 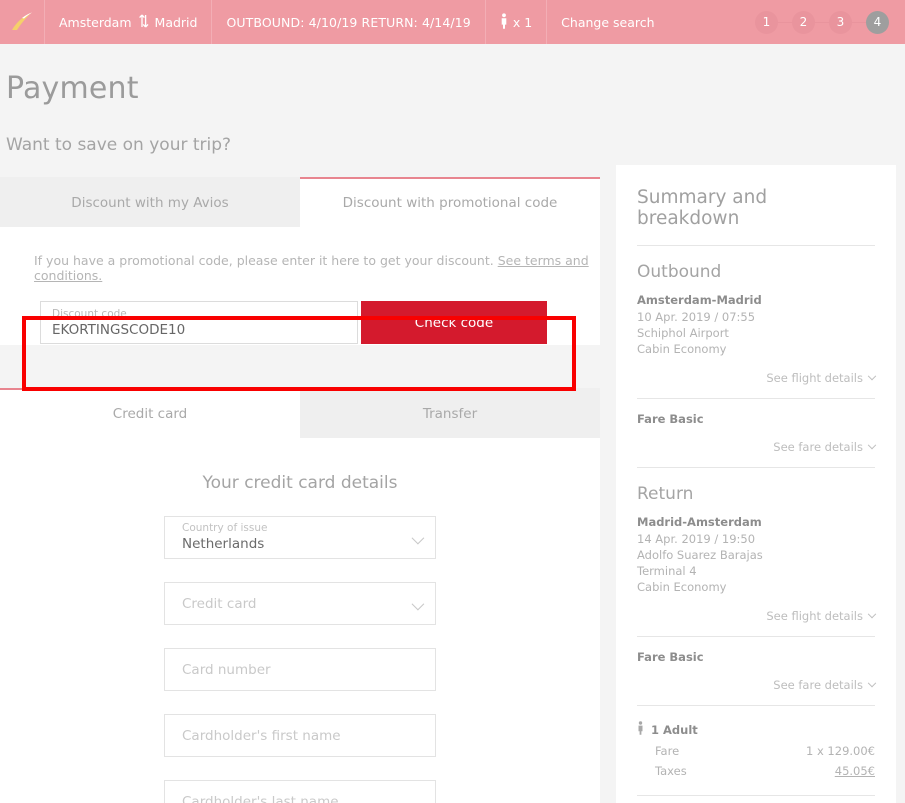 What do you see at coordinates (667, 571) in the screenshot?
I see `leg-return-terminal: Terminal 4` at bounding box center [667, 571].